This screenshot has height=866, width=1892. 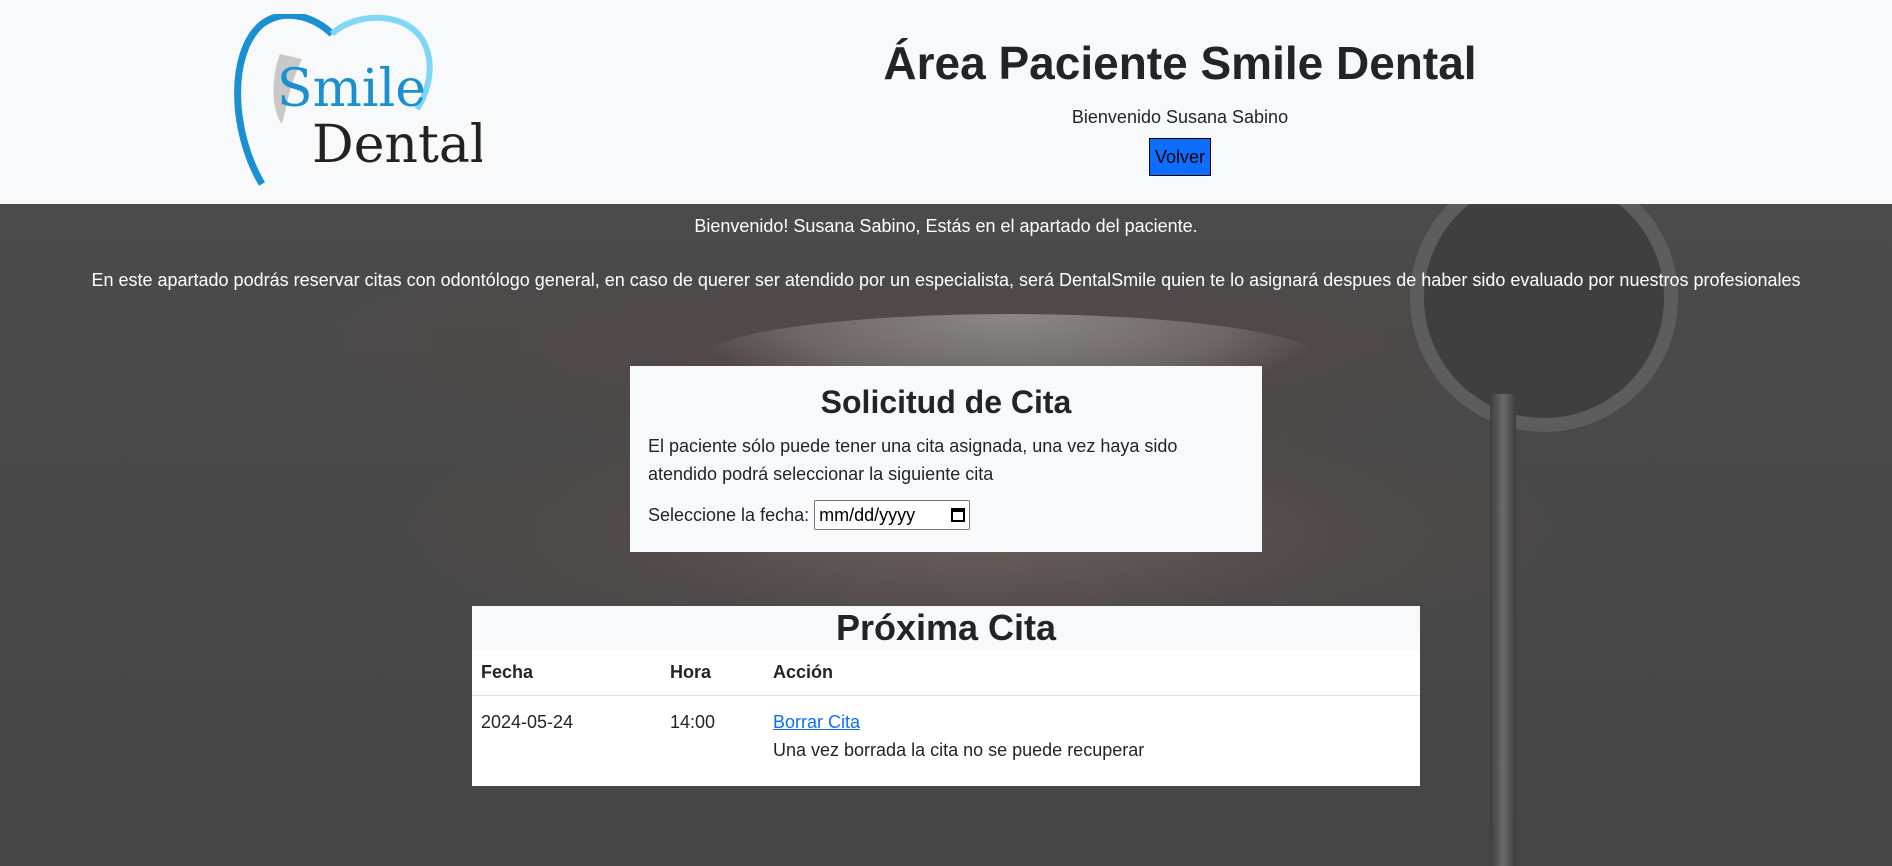 I want to click on date-row: Seleccione la fecha: mm/dd/yyyy, so click(x=946, y=515).